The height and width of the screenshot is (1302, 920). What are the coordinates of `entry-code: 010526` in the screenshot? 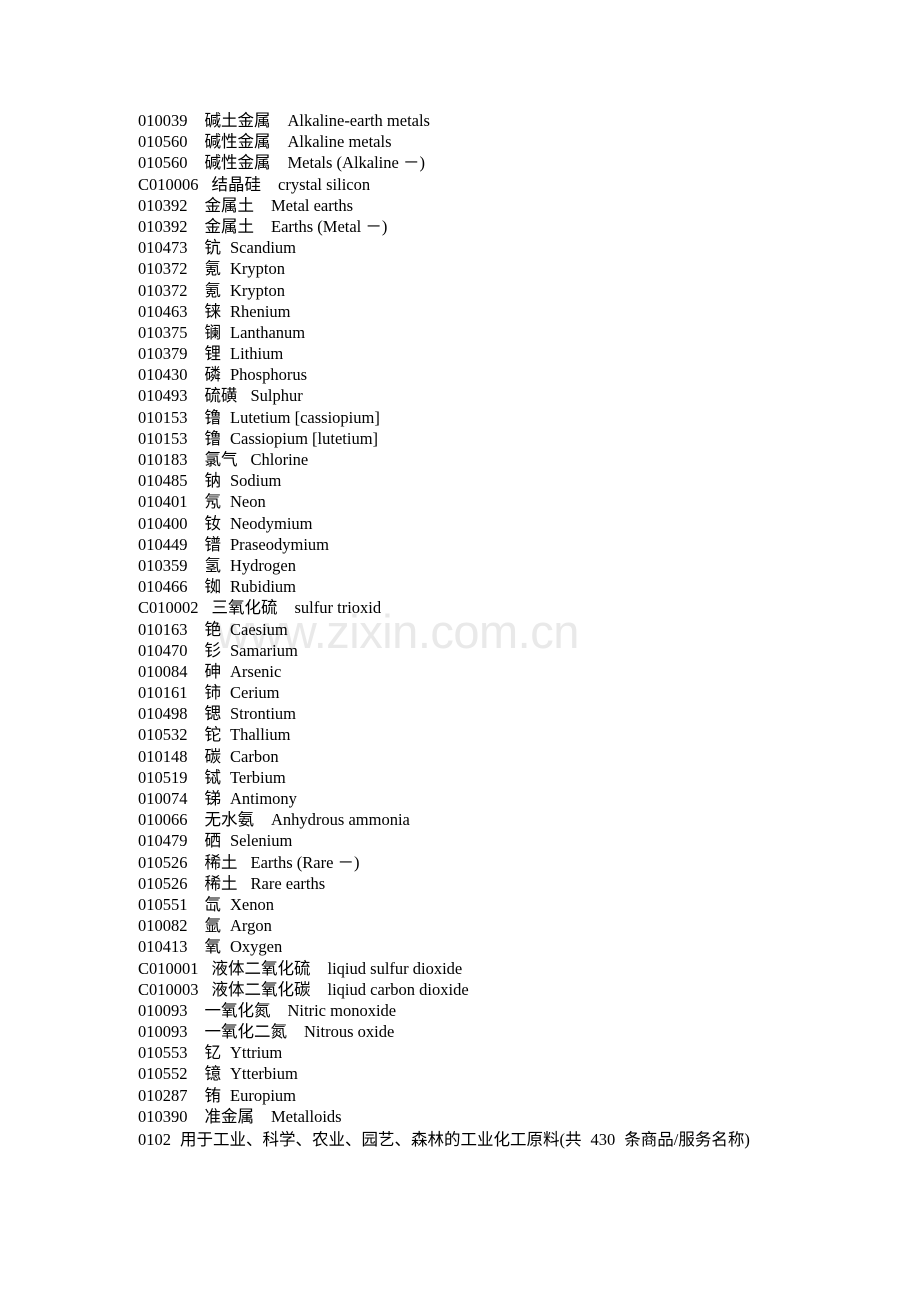 It's located at (163, 862).